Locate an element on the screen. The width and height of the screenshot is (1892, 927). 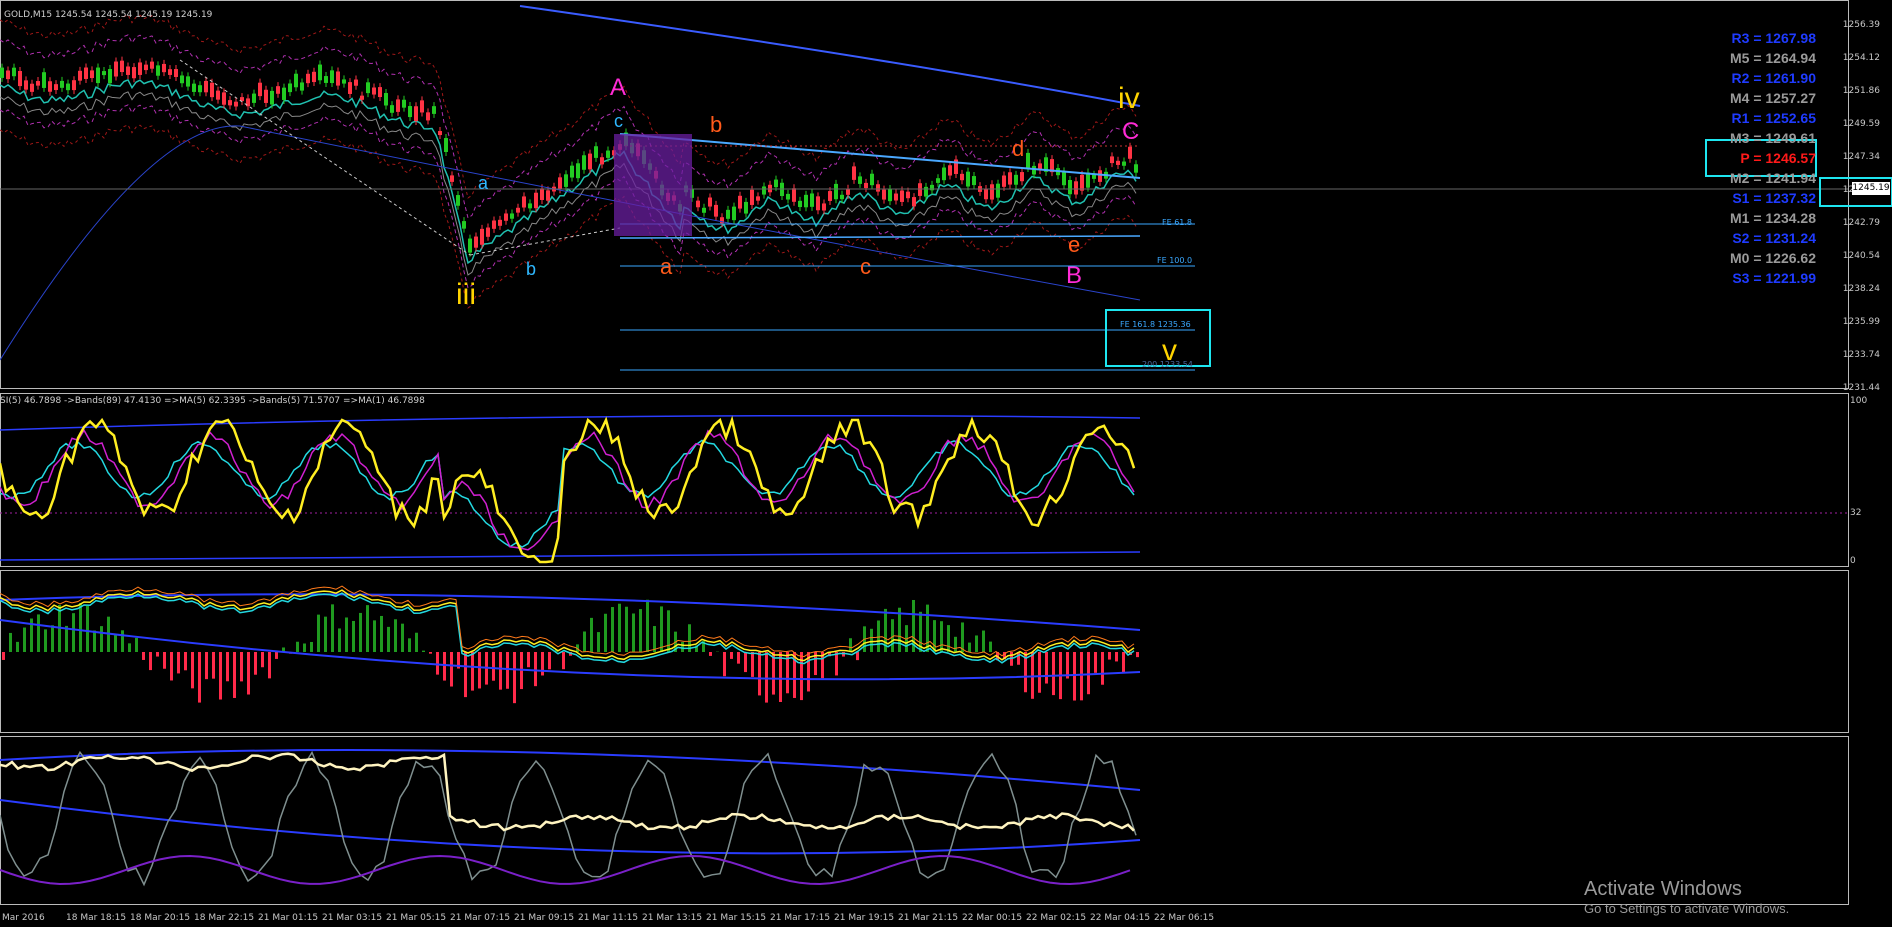
oscillator-signal-line is located at coordinates (567, 489).